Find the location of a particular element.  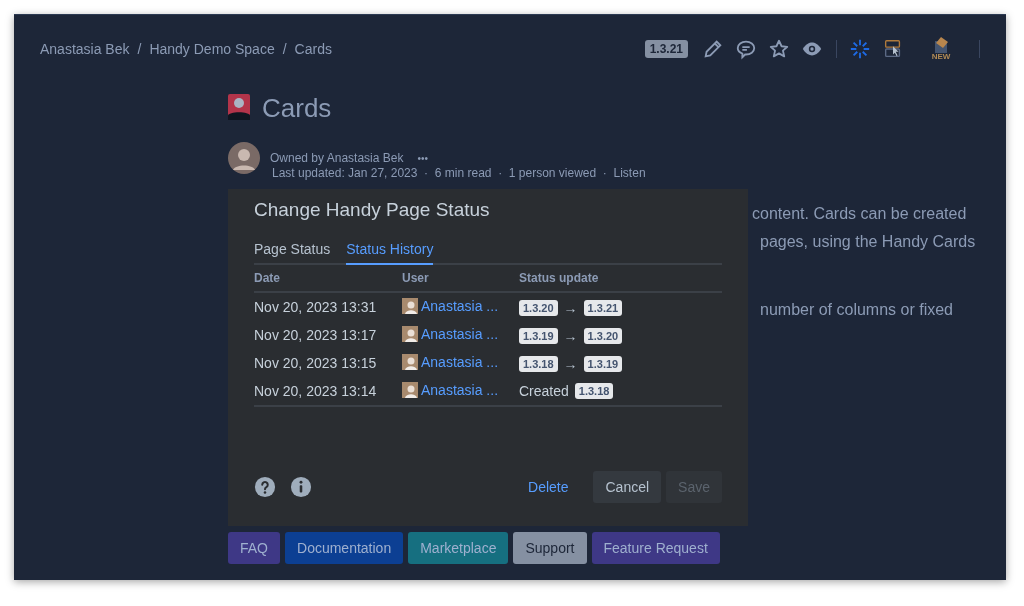

tab: Page Status is located at coordinates (292, 252).